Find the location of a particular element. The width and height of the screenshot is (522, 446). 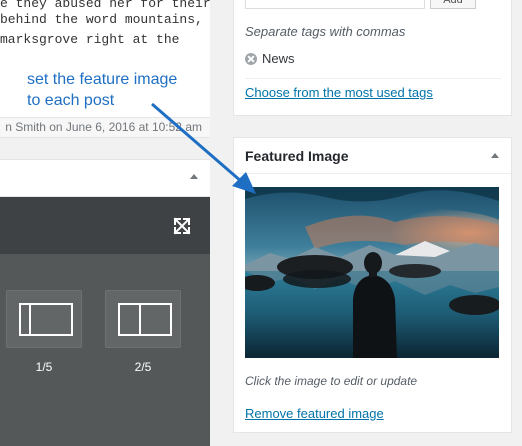

layout-2-5-label: 2/5 is located at coordinates (143, 367).